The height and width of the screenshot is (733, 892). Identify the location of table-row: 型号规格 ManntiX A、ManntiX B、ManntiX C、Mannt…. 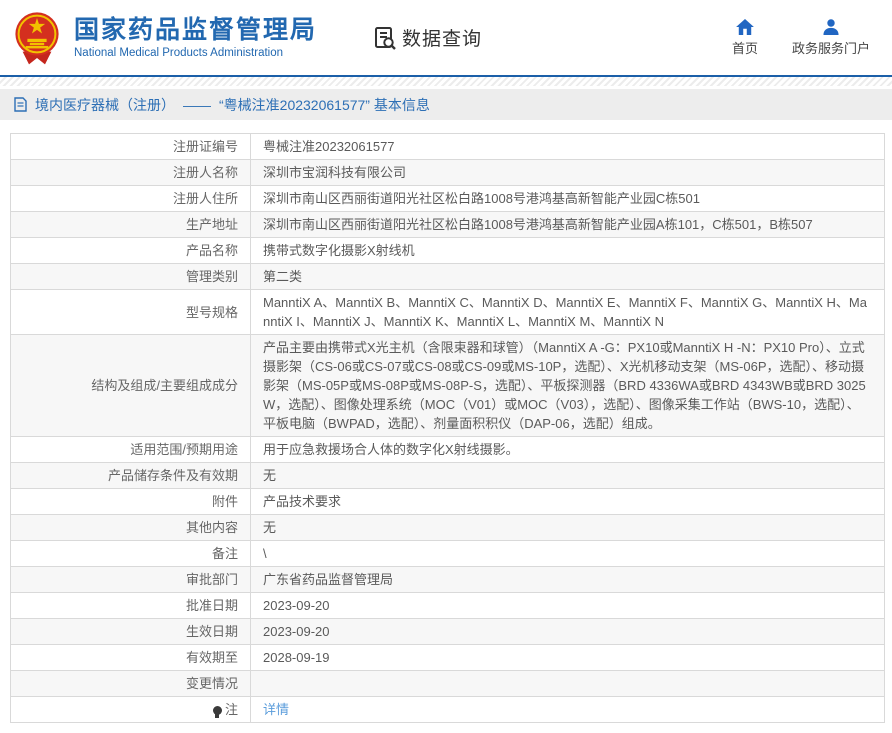
(447, 312).